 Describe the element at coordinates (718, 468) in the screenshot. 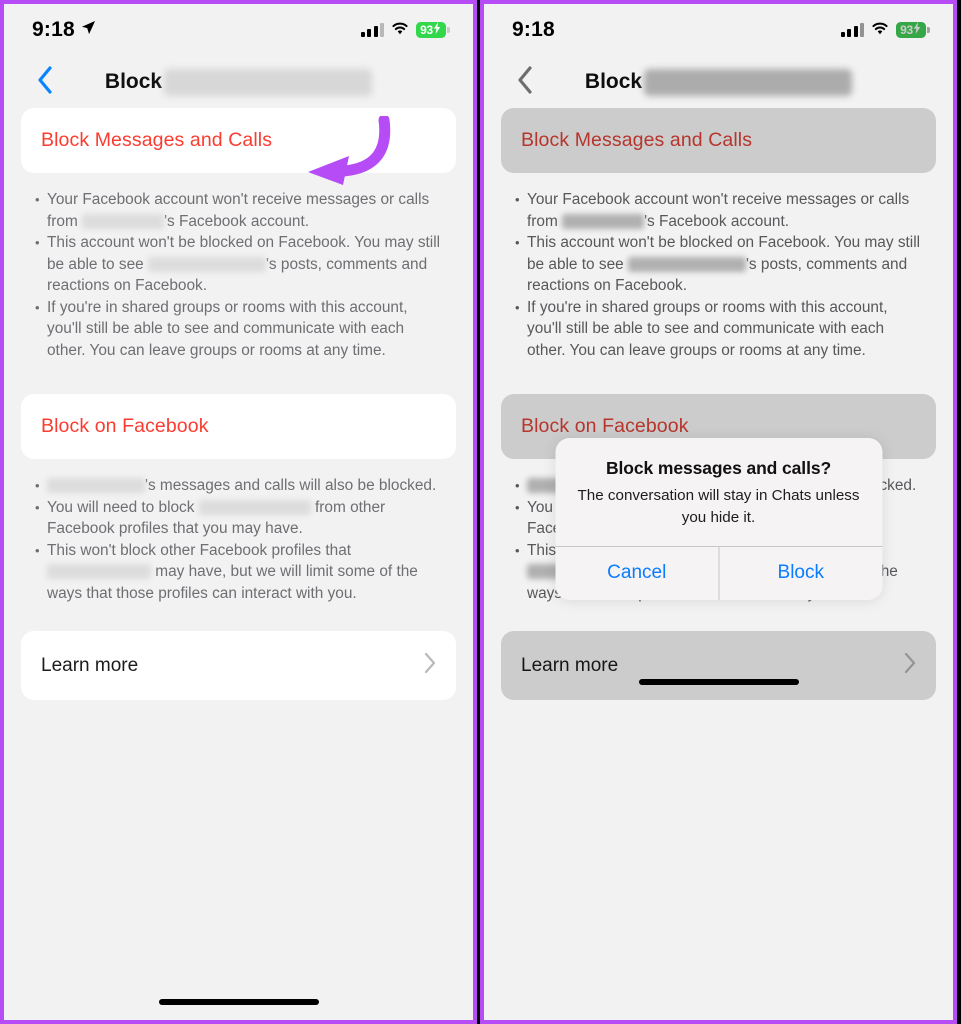

I see `alert-title: Block messages and calls?` at that location.